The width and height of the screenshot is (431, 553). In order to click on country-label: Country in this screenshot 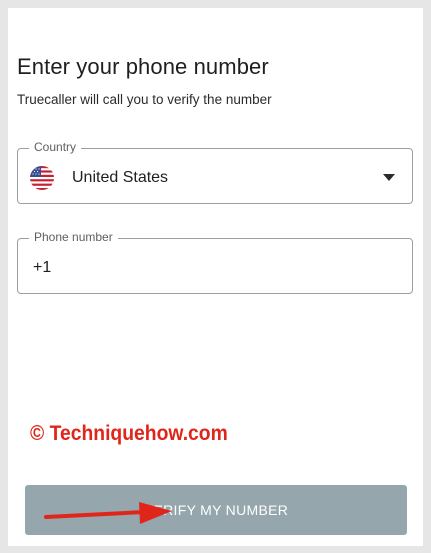, I will do `click(55, 147)`.